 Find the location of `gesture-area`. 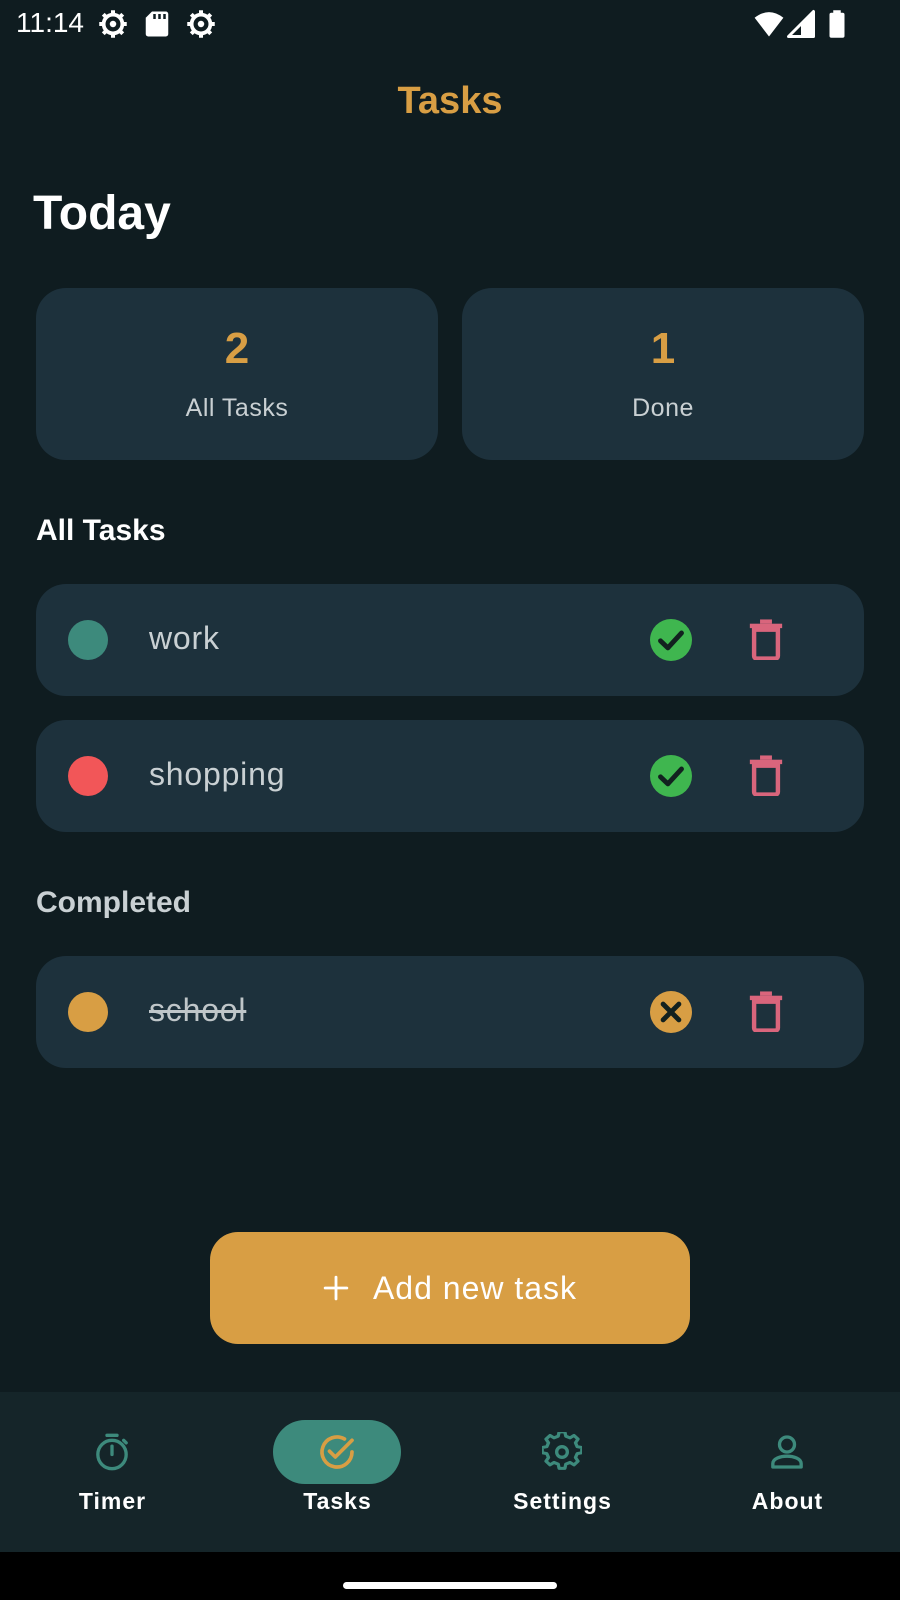

gesture-area is located at coordinates (450, 1576).